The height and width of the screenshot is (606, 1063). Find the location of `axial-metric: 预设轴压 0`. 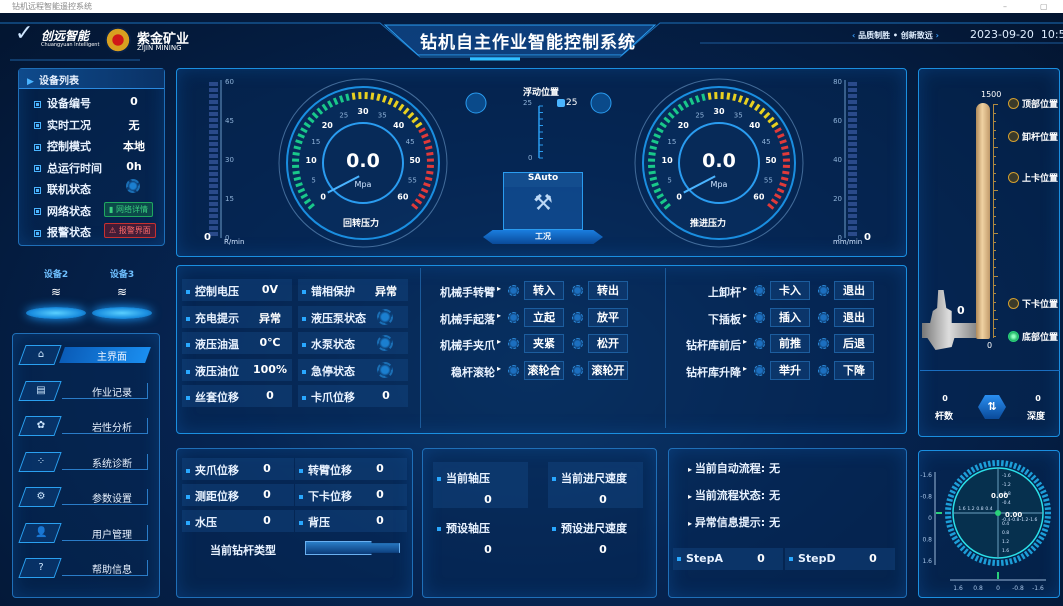

axial-metric: 预设轴压 0 is located at coordinates (480, 535).